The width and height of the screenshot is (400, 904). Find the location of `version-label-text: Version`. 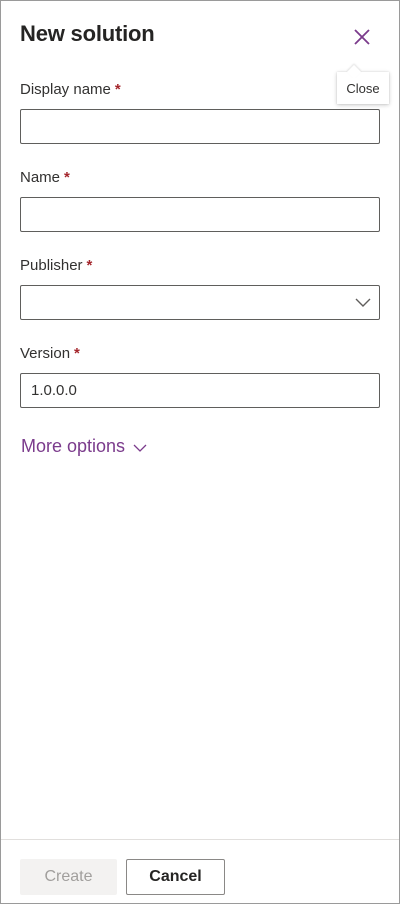

version-label-text: Version is located at coordinates (45, 353).